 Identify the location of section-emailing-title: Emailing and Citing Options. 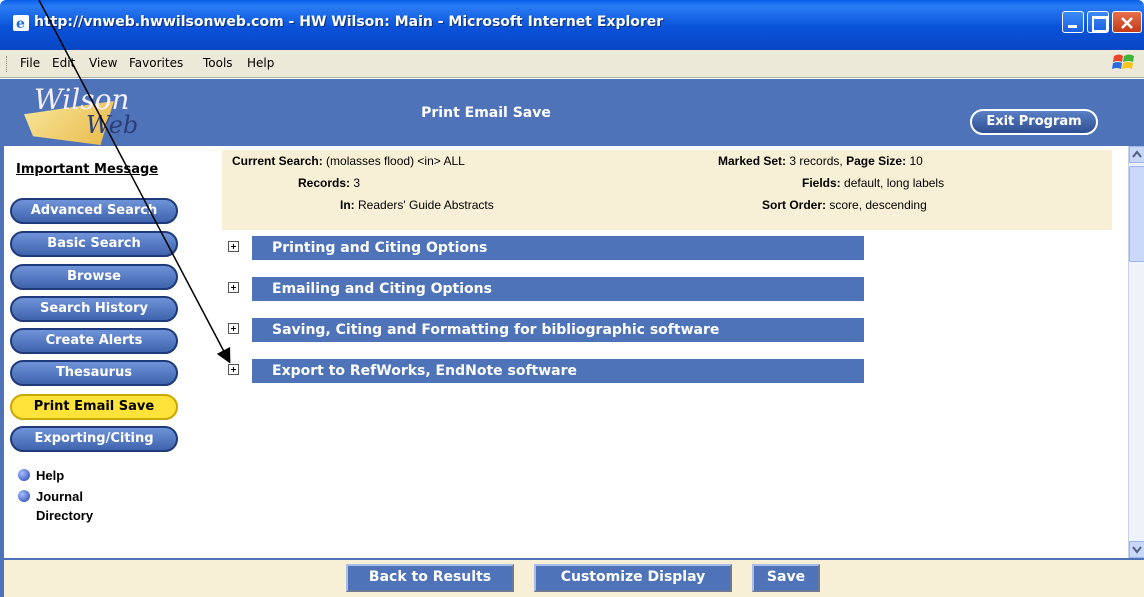
(558, 289).